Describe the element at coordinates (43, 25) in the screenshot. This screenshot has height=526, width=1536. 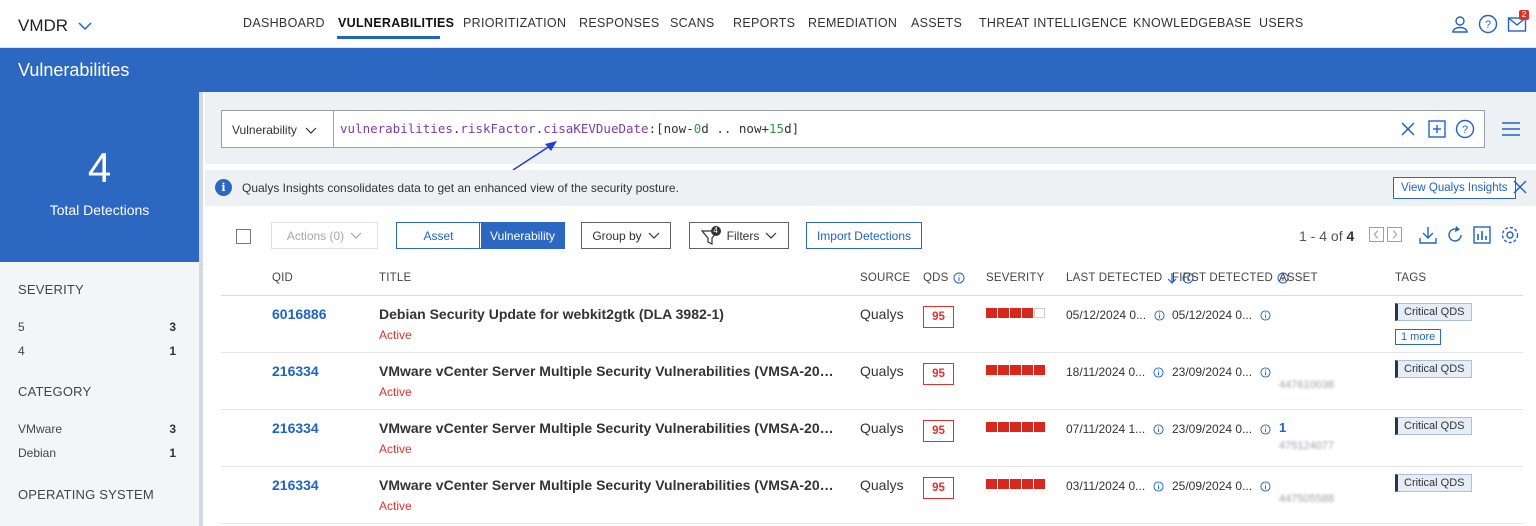
I see `app-name: VMDR` at that location.